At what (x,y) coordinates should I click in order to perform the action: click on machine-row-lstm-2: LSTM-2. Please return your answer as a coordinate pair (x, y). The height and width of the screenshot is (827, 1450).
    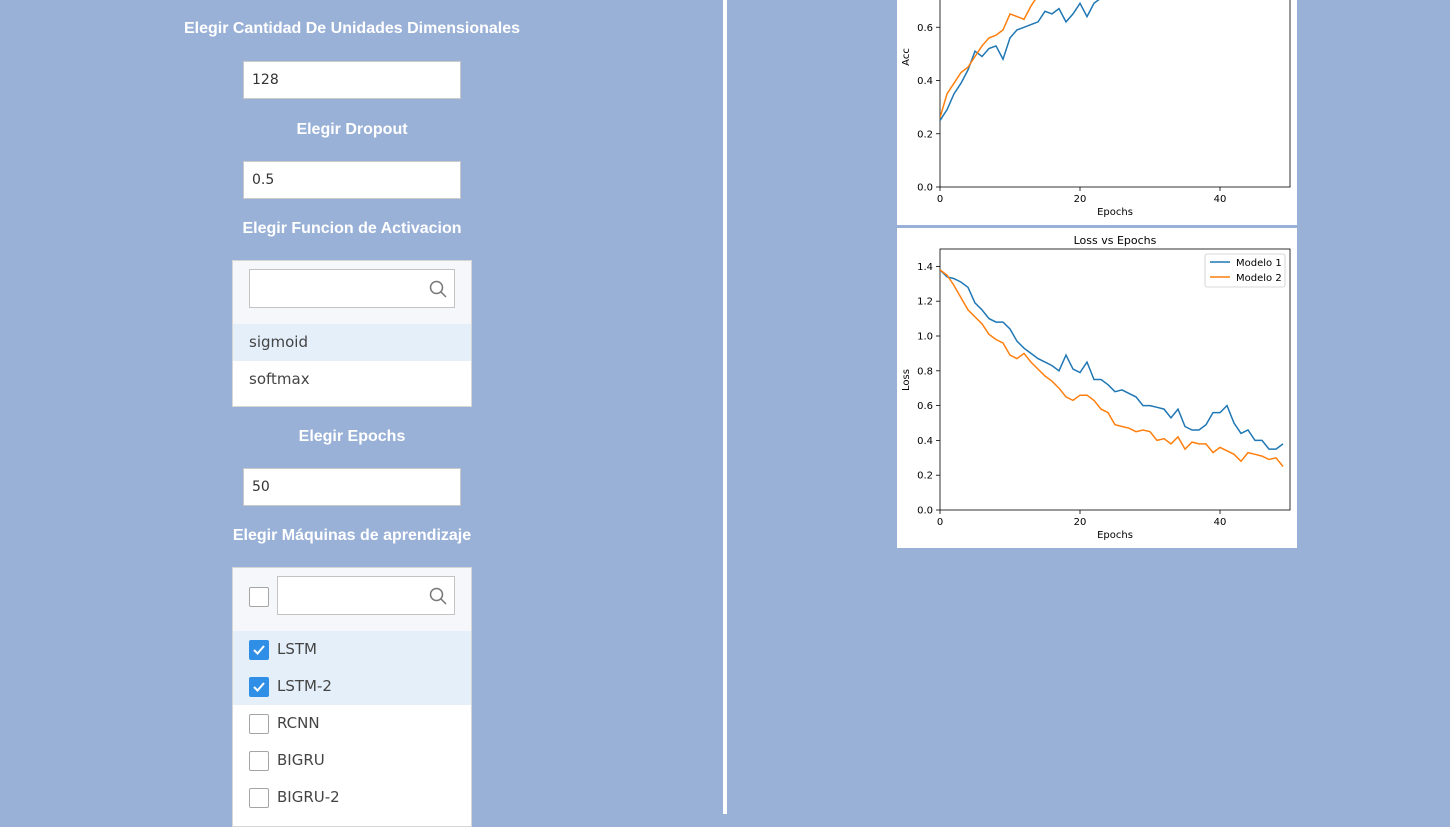
    Looking at the image, I should click on (352, 686).